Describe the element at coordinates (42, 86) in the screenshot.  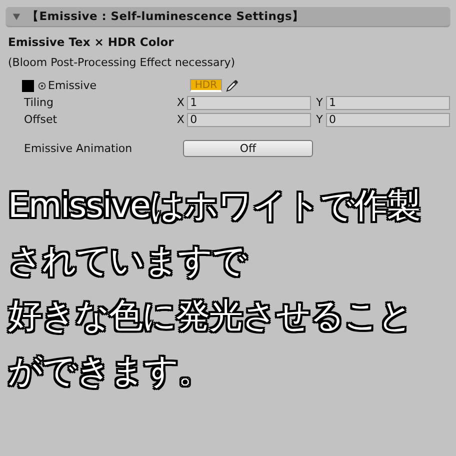
I see `target-icon` at that location.